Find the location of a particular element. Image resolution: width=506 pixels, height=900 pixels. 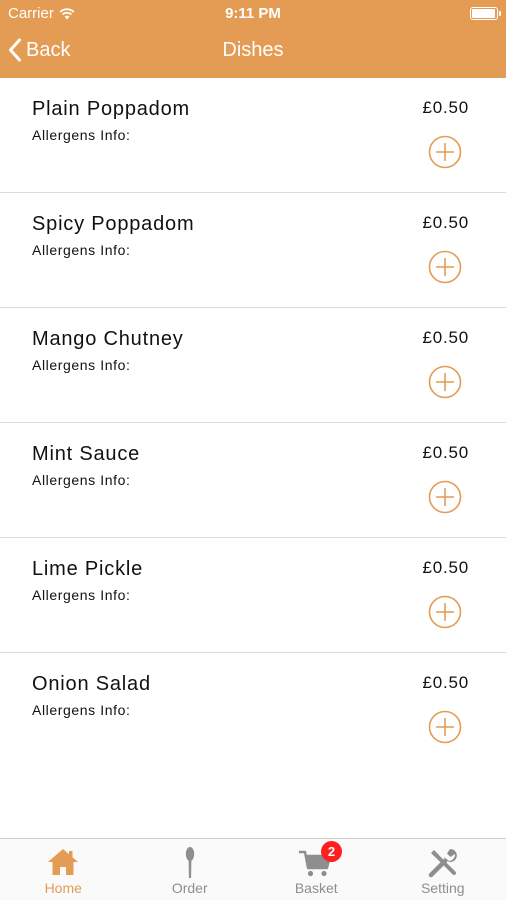

tab-bar: Home Order 2 Basket Setting is located at coordinates (253, 869).